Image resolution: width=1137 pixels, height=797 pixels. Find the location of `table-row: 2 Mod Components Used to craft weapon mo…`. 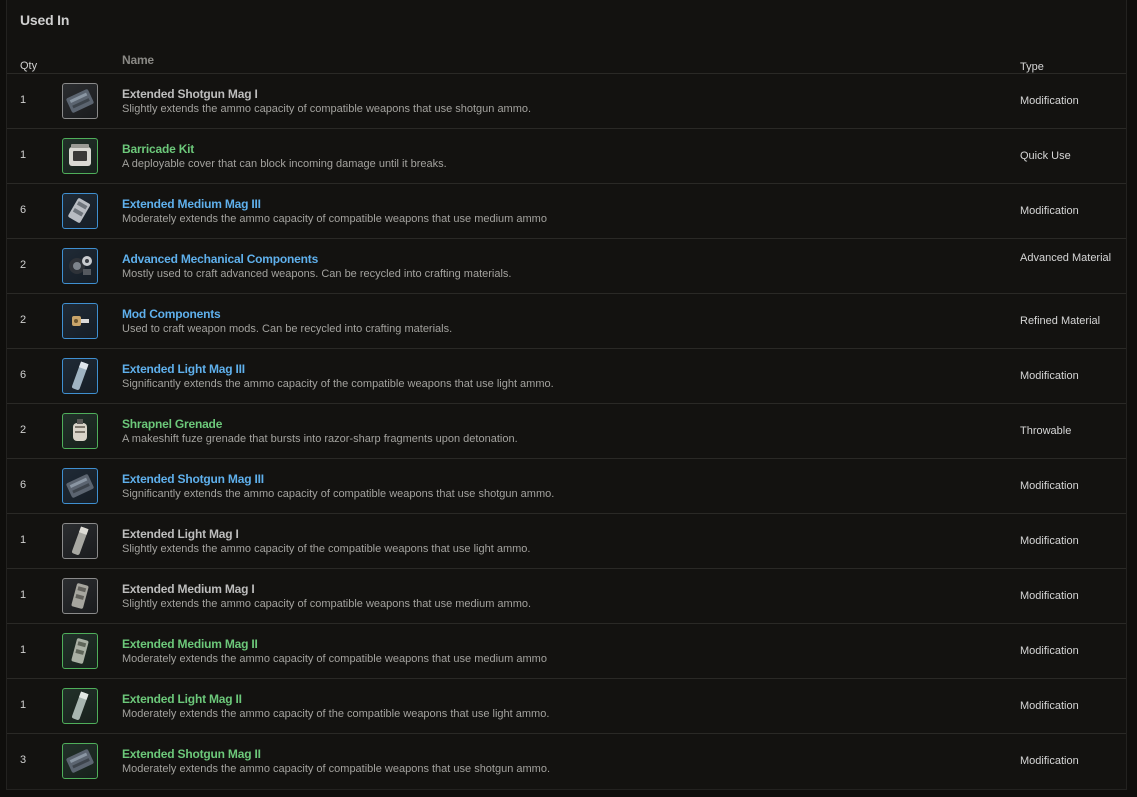

table-row: 2 Mod Components Used to craft weapon mo… is located at coordinates (566, 321).